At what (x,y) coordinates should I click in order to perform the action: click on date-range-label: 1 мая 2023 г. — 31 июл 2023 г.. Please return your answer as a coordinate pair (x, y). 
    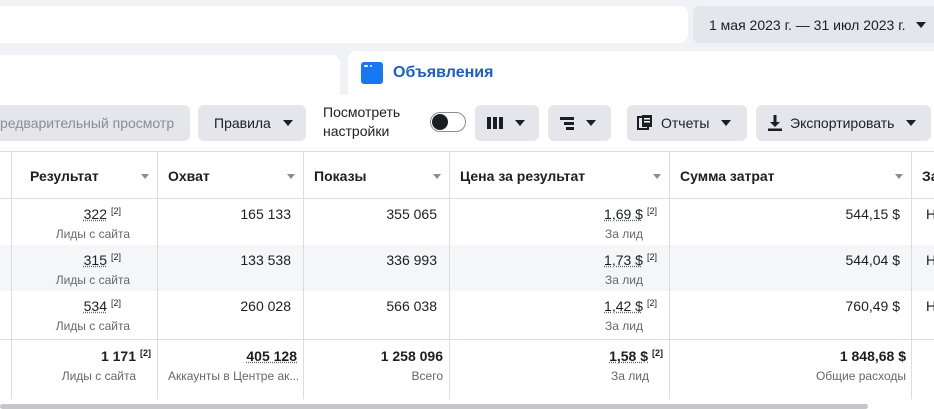
    Looking at the image, I should click on (807, 25).